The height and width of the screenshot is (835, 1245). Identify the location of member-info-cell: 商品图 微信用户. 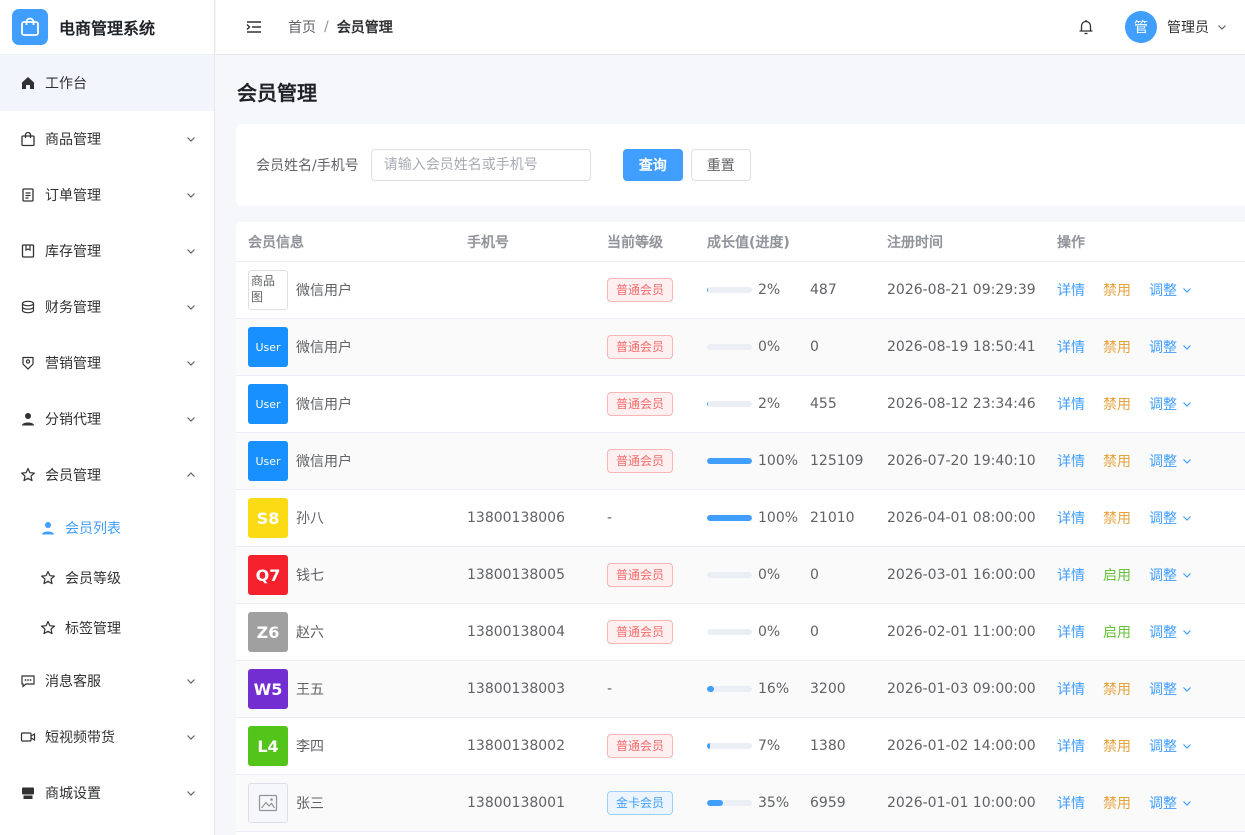
(345, 290).